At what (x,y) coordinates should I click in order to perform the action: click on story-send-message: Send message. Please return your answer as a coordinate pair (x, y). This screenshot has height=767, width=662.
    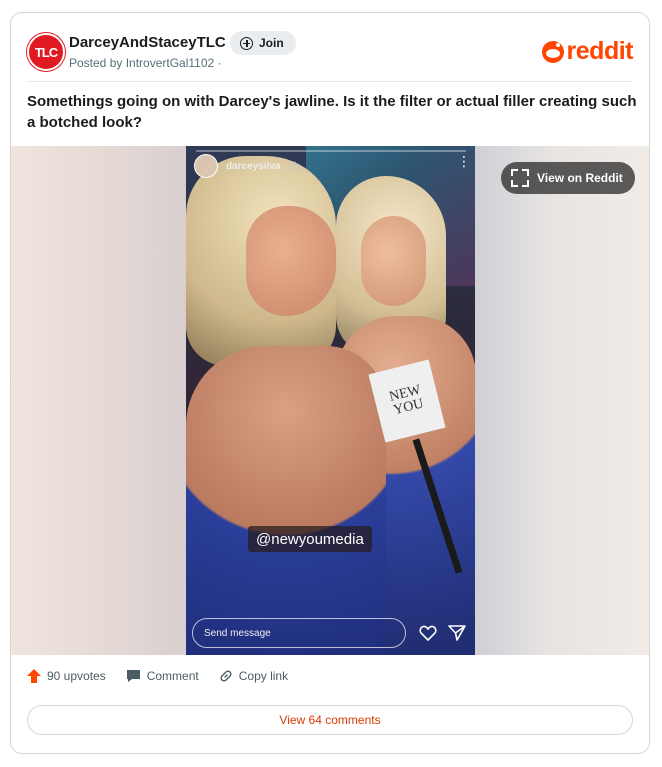
    Looking at the image, I should click on (299, 633).